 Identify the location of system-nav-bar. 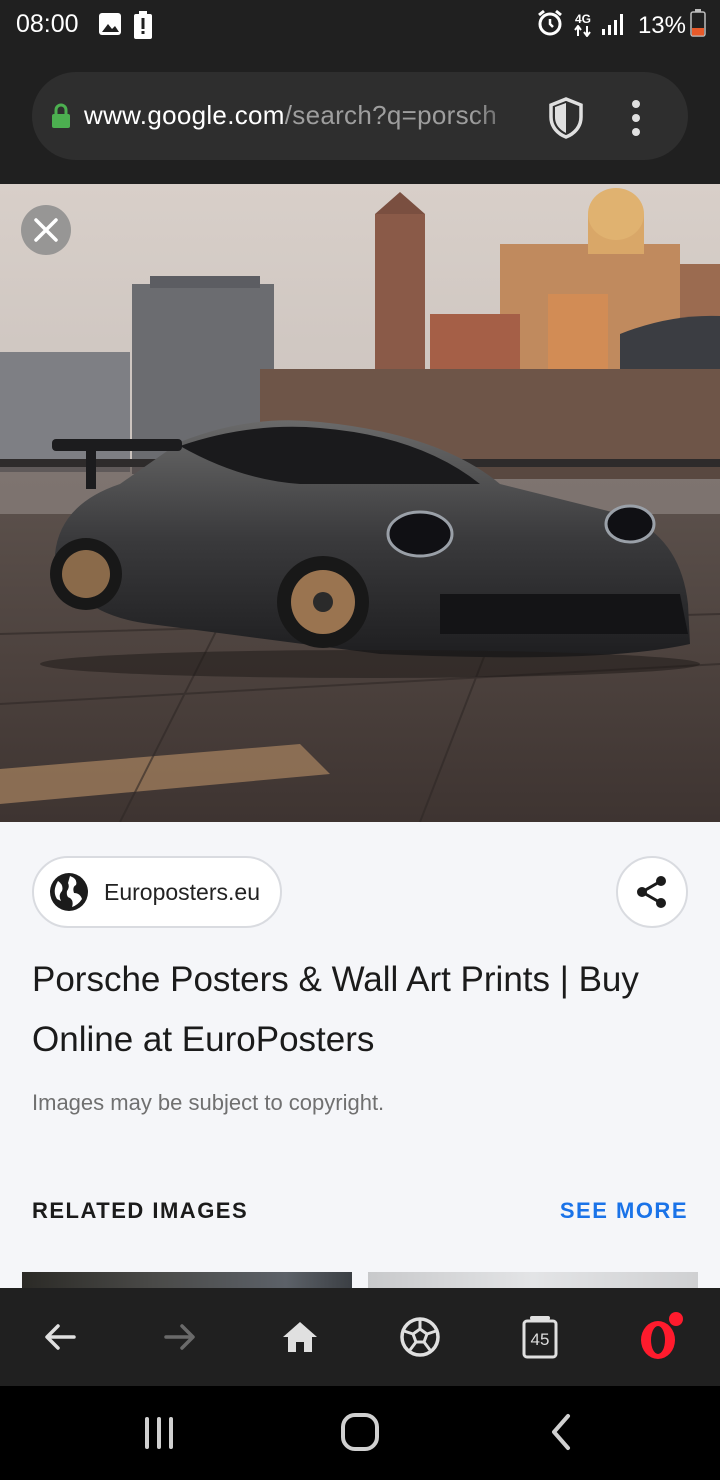
(360, 1433).